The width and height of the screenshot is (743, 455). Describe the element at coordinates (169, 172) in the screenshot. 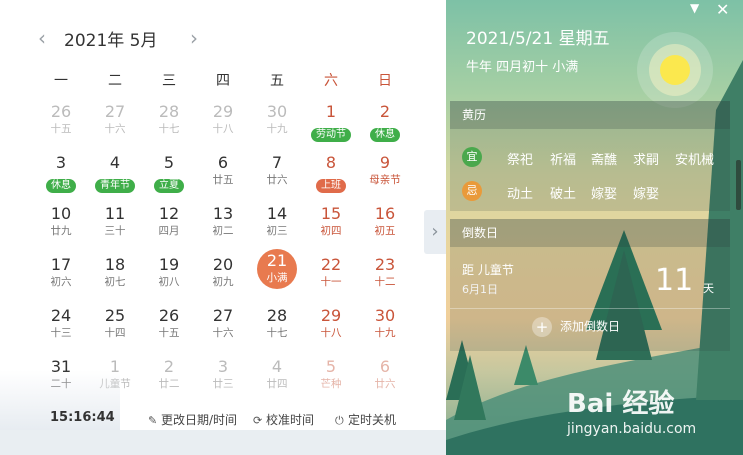

I see `day-cell: 5 立夏` at that location.